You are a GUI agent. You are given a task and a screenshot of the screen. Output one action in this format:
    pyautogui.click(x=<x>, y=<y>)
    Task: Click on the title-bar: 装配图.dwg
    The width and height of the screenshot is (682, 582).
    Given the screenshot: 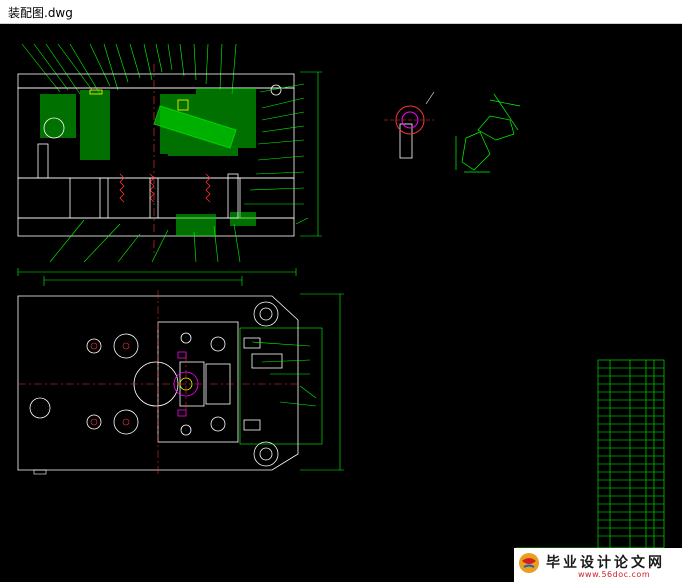 What is the action you would take?
    pyautogui.click(x=341, y=12)
    